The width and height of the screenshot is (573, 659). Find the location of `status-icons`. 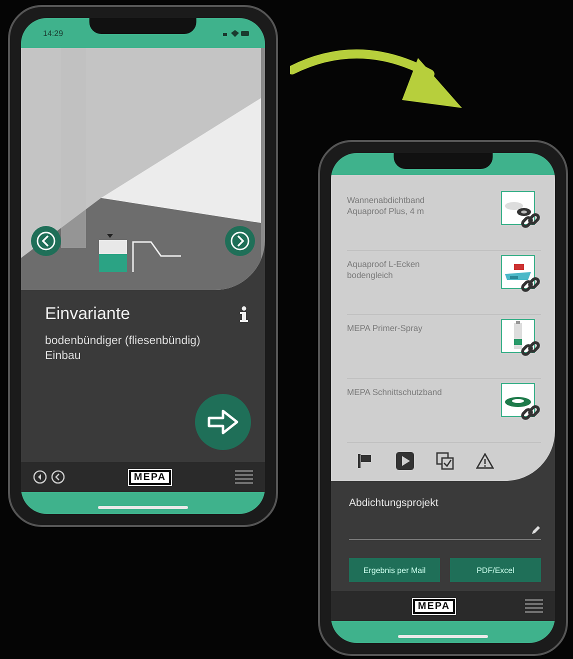

status-icons is located at coordinates (236, 33).